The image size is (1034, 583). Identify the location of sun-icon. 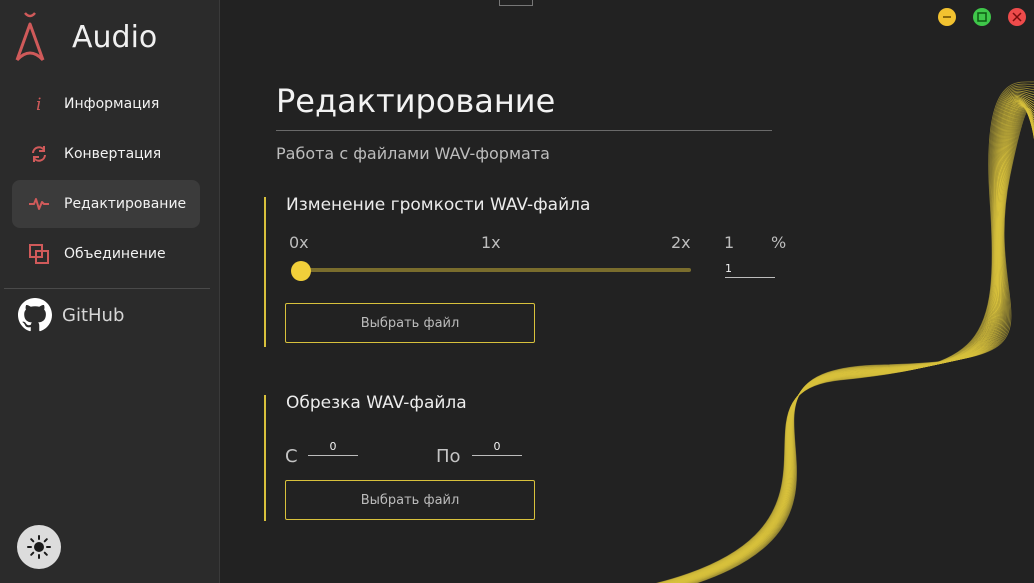
(39, 547).